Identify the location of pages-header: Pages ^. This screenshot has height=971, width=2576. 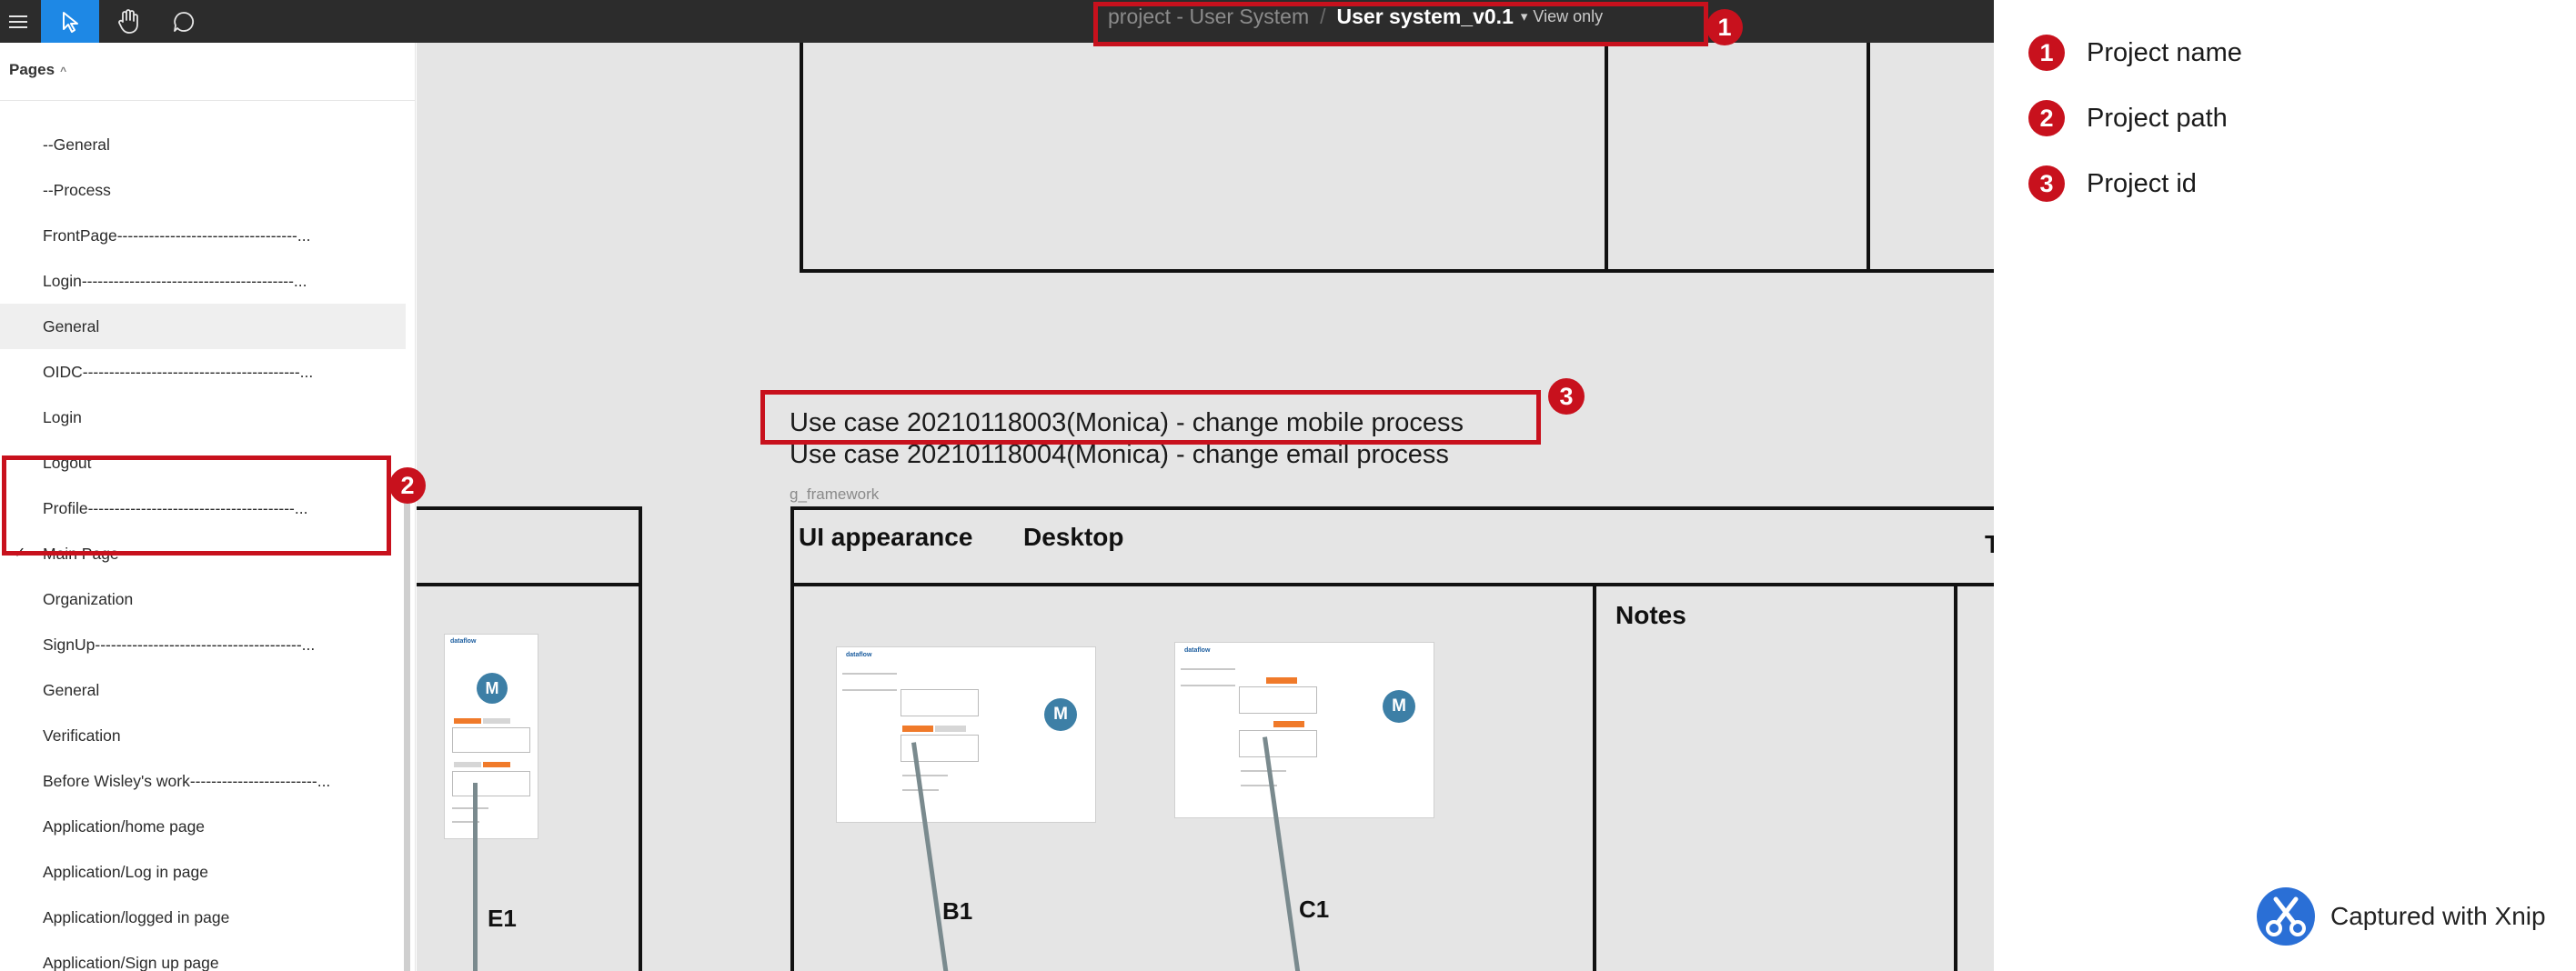
(37, 70).